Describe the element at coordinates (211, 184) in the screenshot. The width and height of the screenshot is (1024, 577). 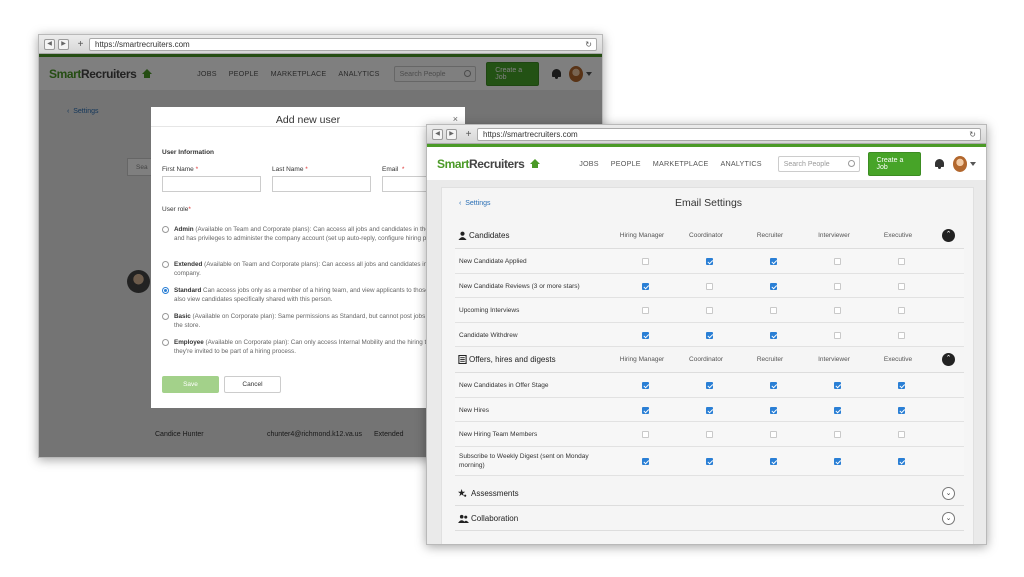
I see `first-name-field` at that location.